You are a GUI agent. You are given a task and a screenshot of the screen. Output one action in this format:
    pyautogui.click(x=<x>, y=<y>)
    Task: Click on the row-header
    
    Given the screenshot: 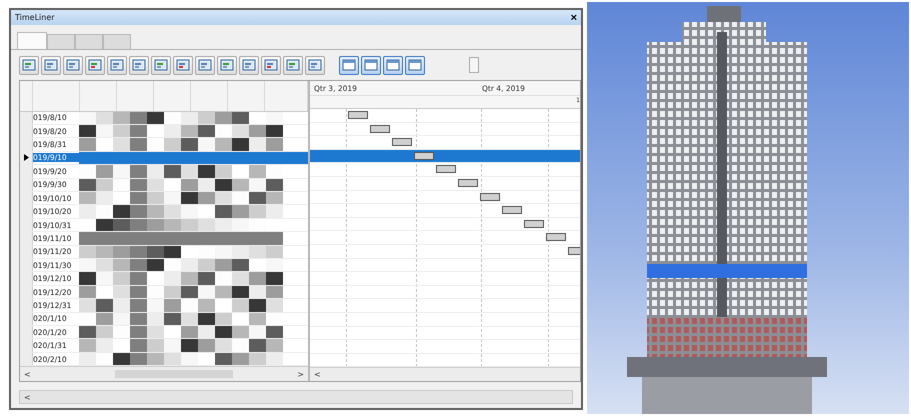 What is the action you would take?
    pyautogui.click(x=26, y=359)
    